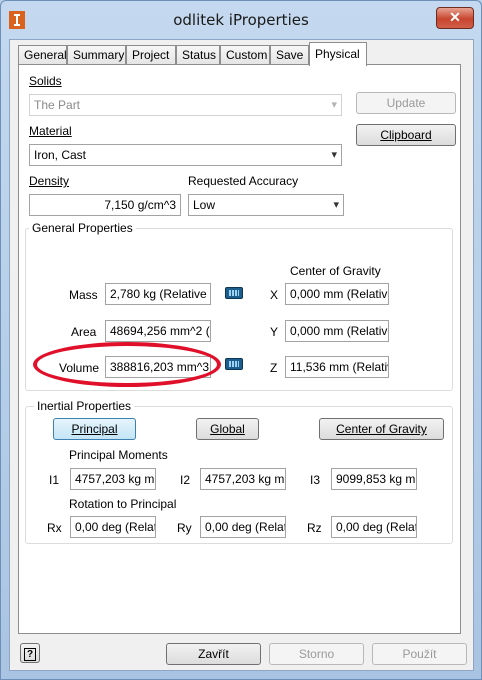 Image resolution: width=482 pixels, height=680 pixels. I want to click on accuracy-value: Low, so click(204, 205).